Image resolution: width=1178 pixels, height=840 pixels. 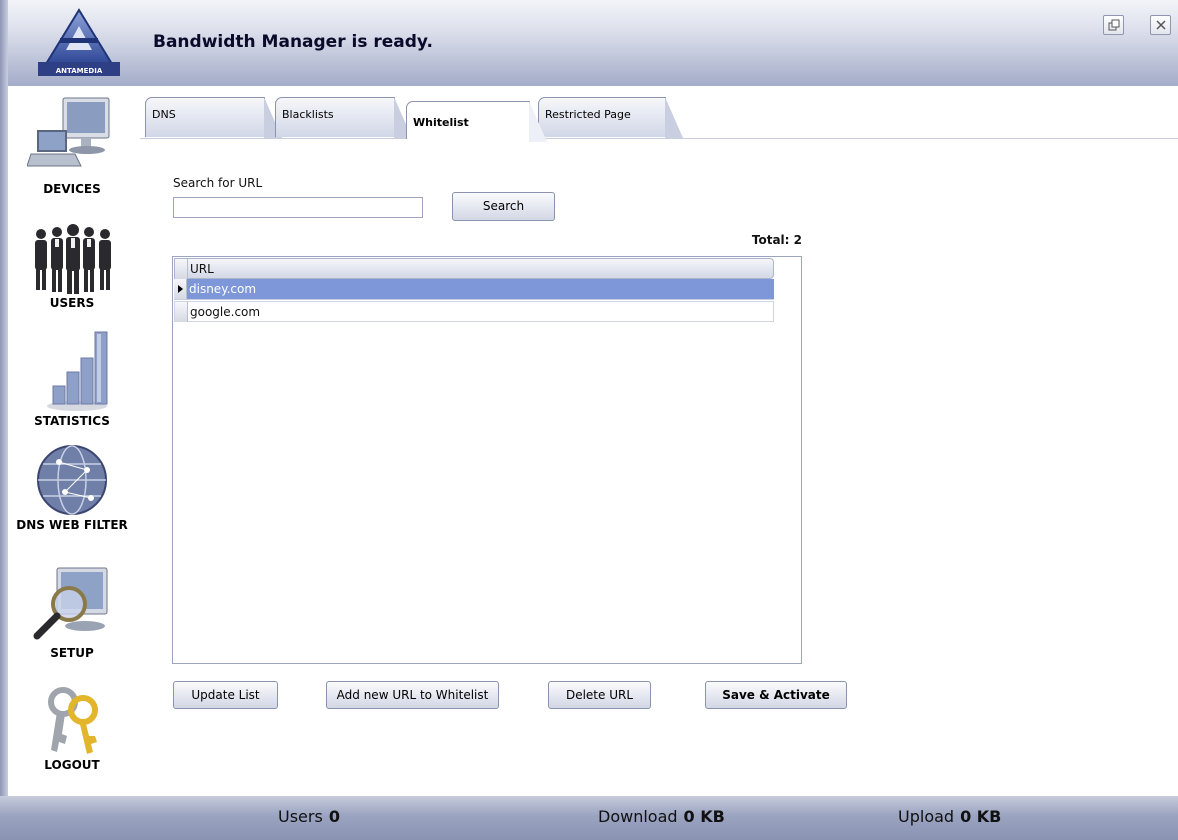 What do you see at coordinates (73, 720) in the screenshot?
I see `keys-icon` at bounding box center [73, 720].